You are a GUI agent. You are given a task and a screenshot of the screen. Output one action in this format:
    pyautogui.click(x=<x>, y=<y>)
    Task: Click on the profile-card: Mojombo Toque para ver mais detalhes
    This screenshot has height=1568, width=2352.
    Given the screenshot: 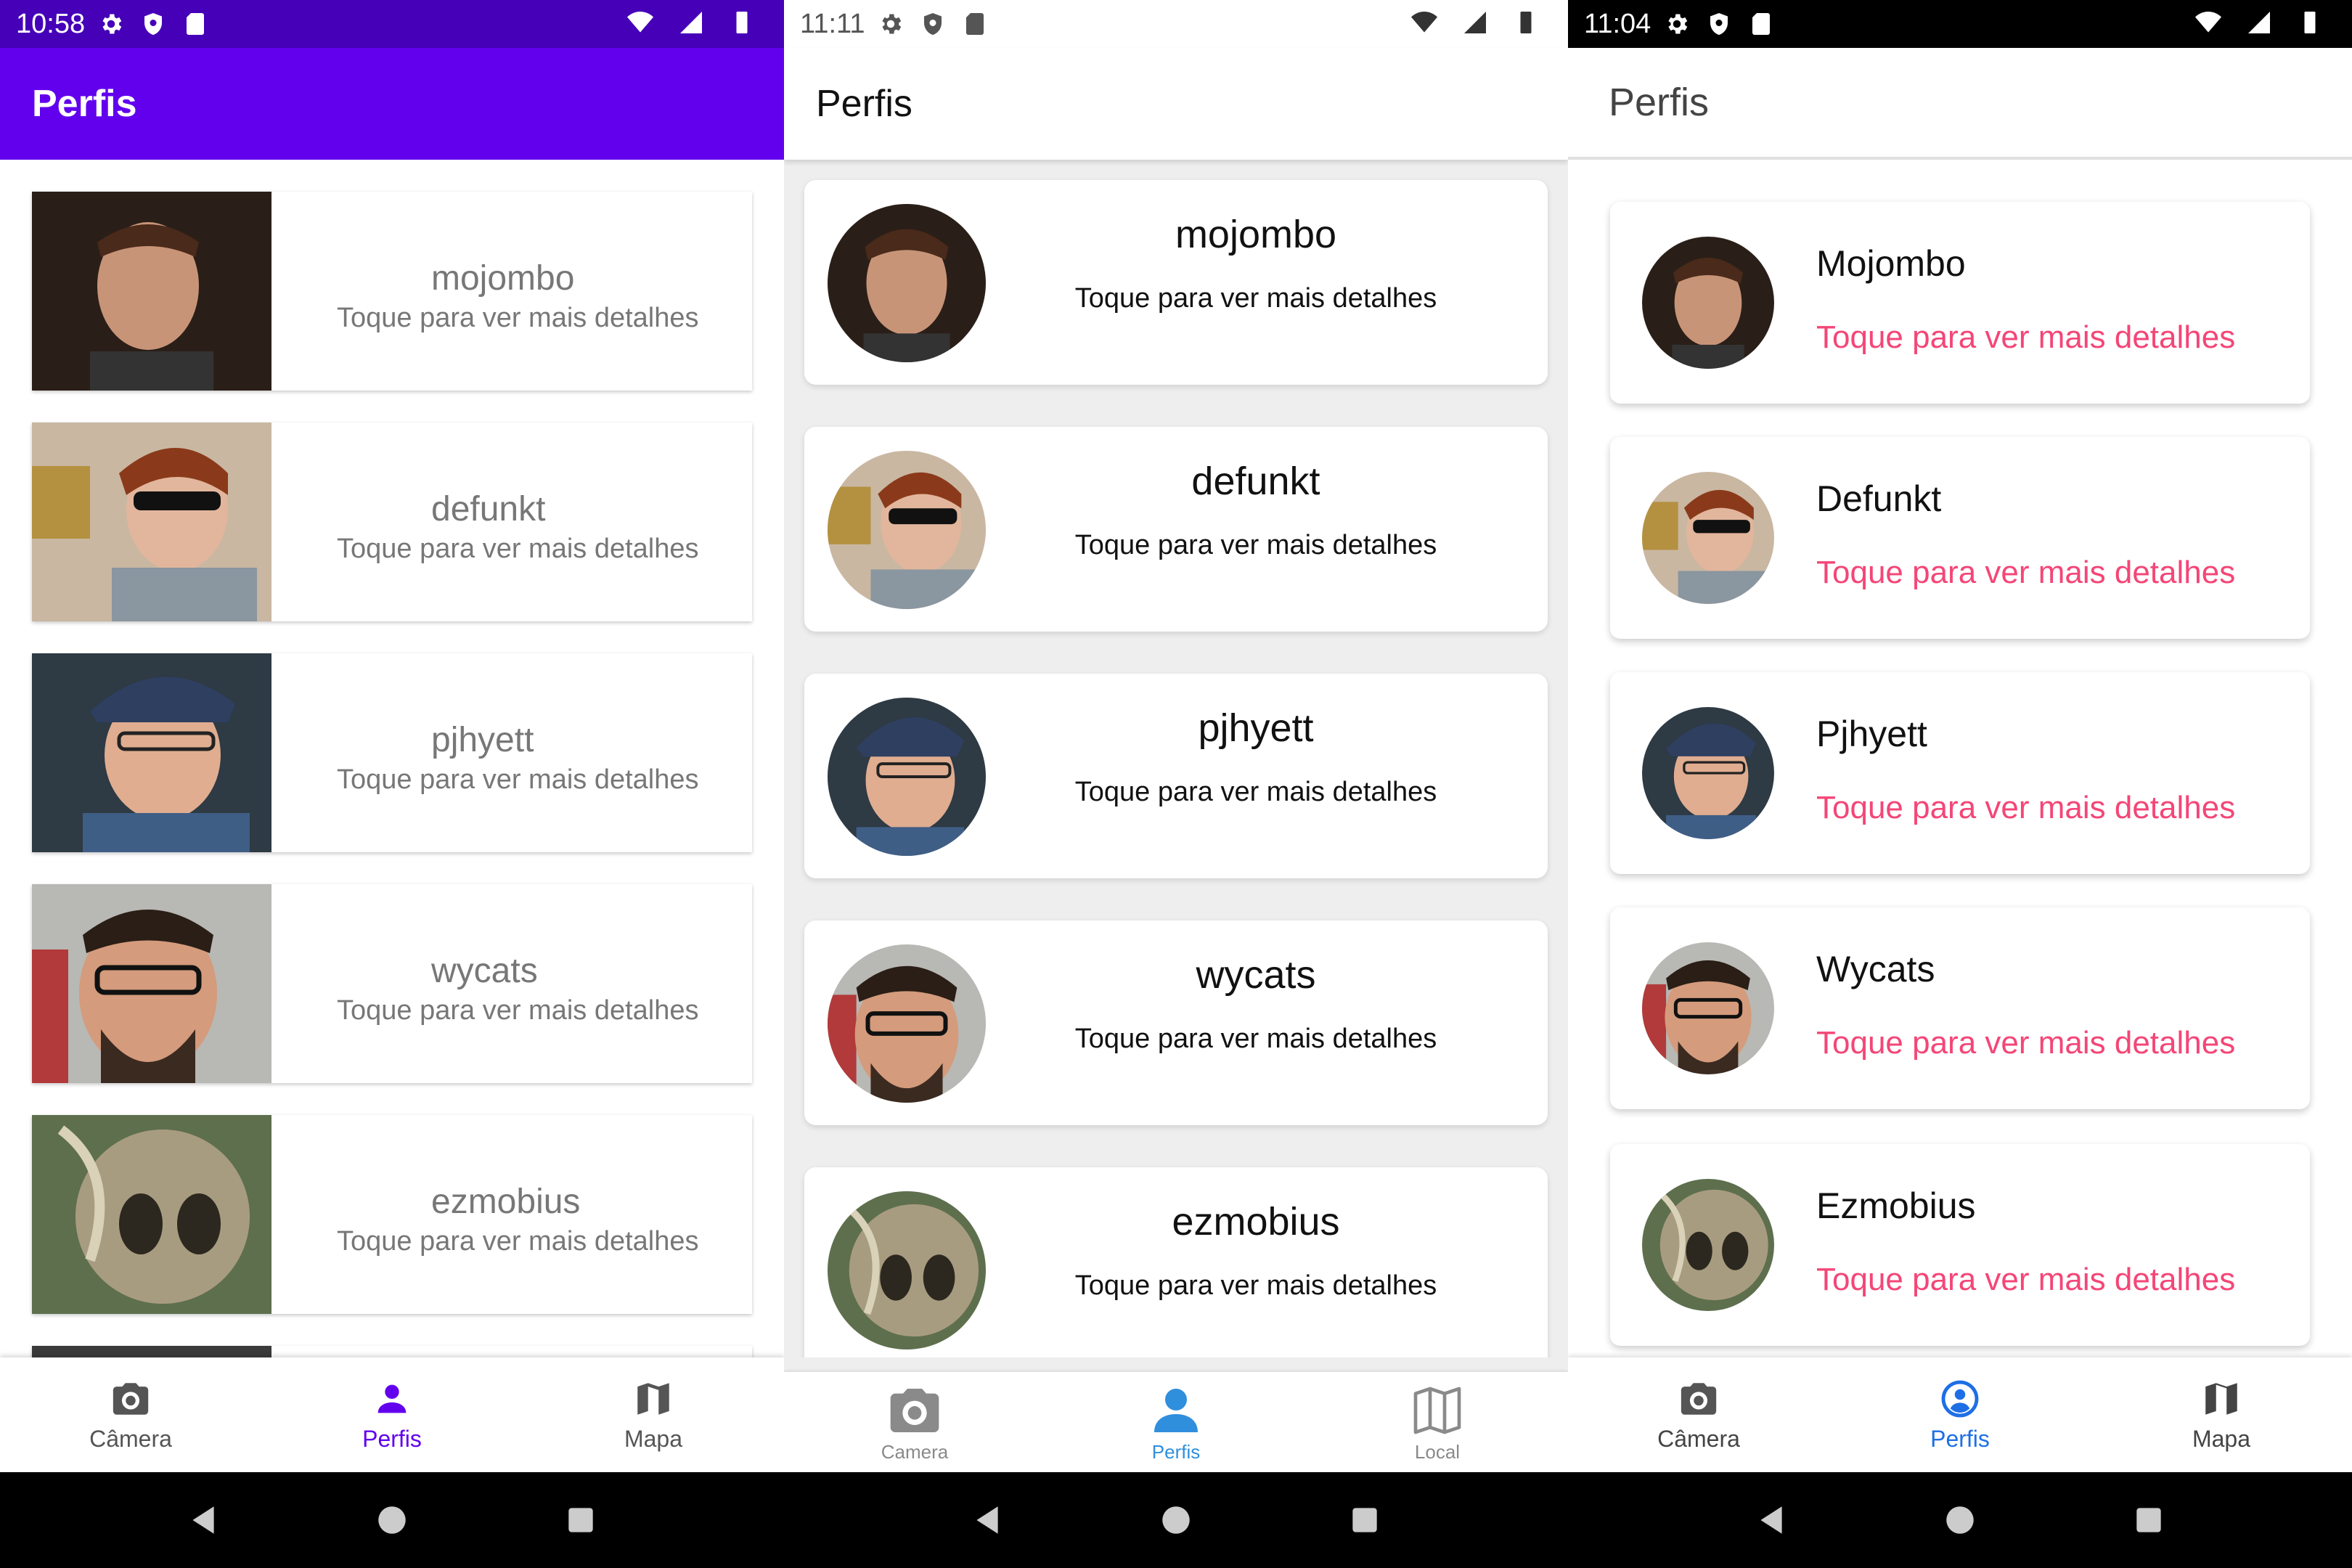 What is the action you would take?
    pyautogui.click(x=1960, y=303)
    